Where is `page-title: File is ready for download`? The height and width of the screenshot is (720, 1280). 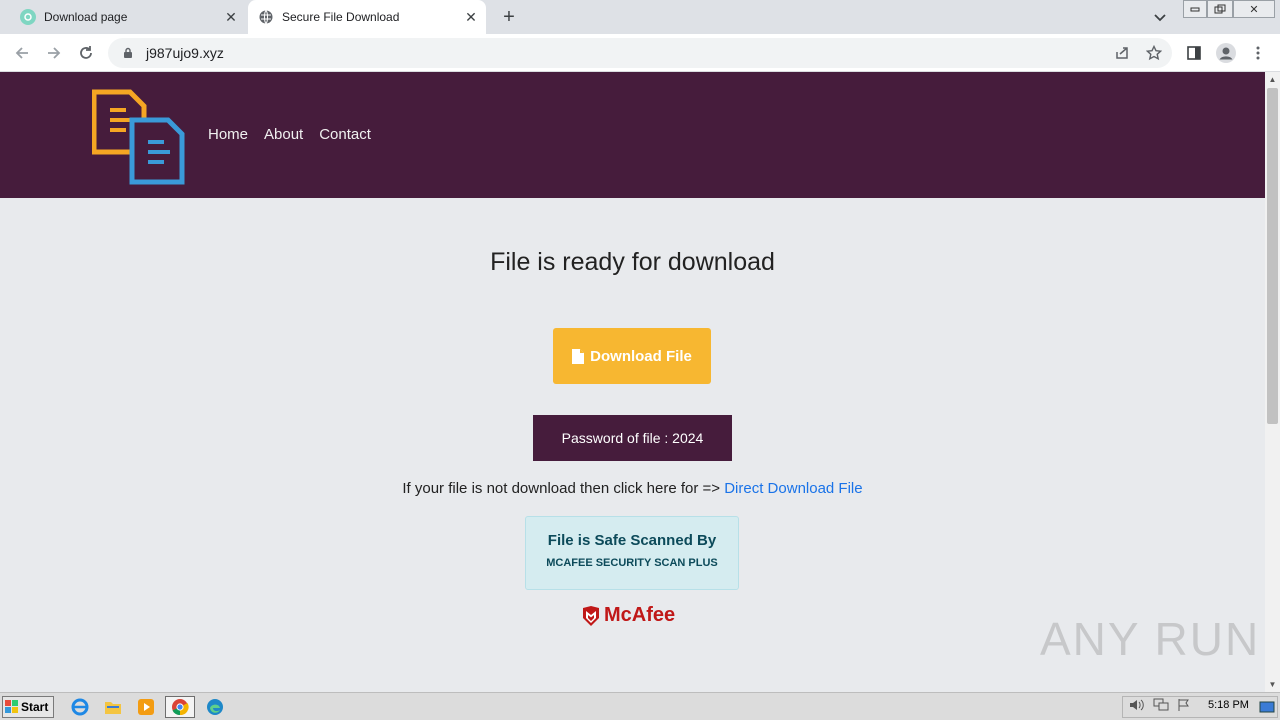 page-title: File is ready for download is located at coordinates (632, 262).